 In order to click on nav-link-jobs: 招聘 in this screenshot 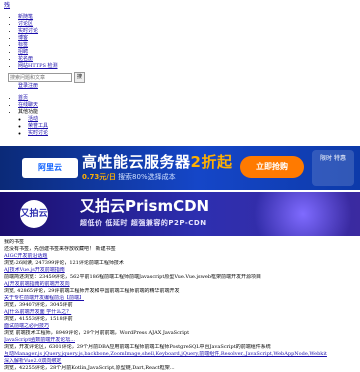, I will do `click(23, 52)`.